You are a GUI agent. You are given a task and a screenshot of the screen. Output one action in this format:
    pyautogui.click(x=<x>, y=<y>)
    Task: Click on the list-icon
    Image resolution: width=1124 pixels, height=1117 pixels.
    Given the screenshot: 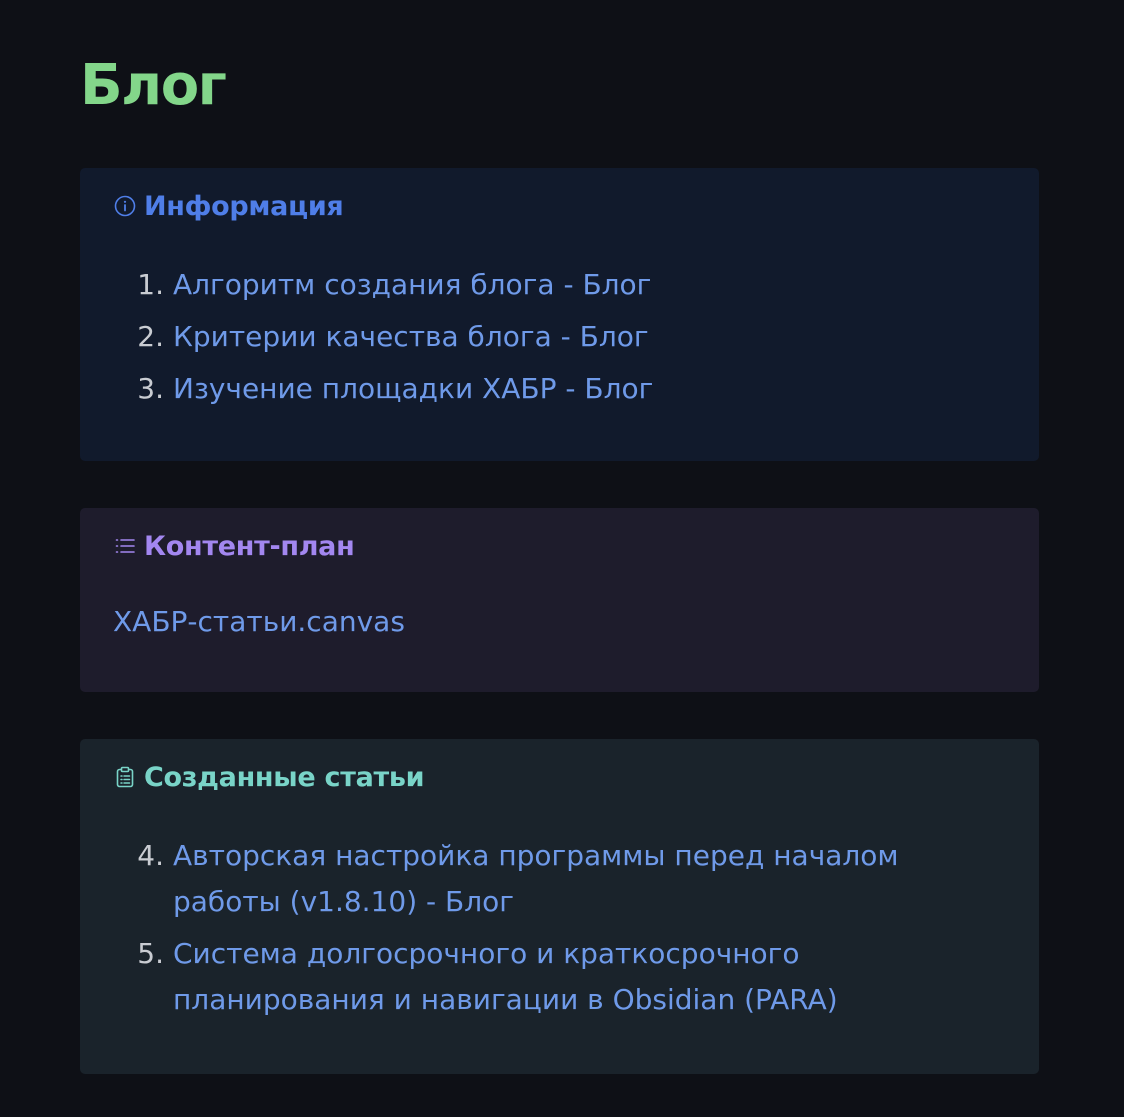 What is the action you would take?
    pyautogui.click(x=124, y=546)
    